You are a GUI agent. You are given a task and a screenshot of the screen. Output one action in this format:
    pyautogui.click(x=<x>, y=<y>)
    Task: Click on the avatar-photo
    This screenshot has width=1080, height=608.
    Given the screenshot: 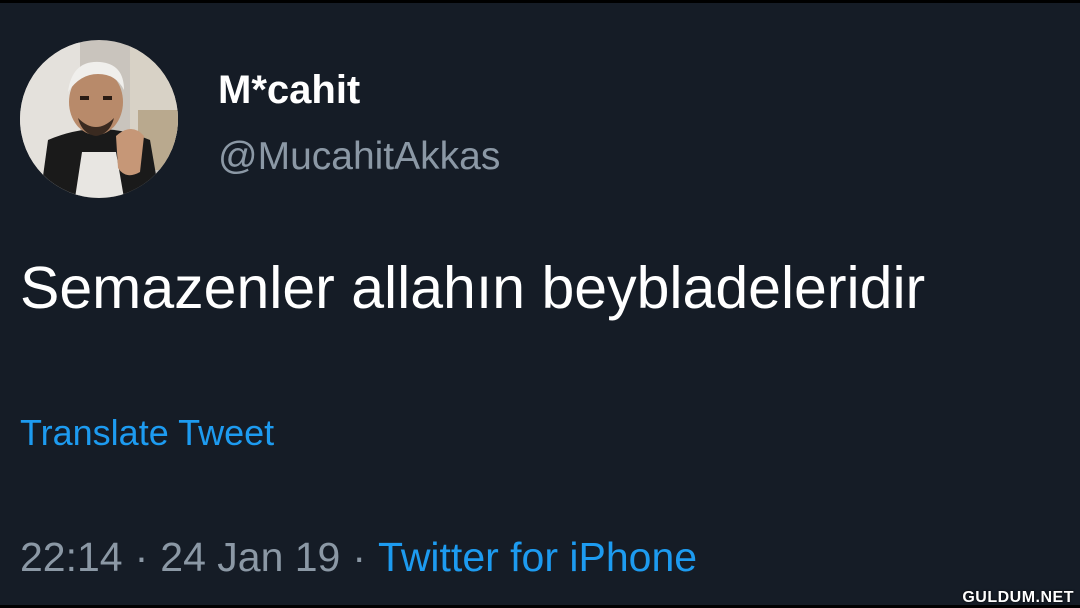 What is the action you would take?
    pyautogui.click(x=99, y=119)
    